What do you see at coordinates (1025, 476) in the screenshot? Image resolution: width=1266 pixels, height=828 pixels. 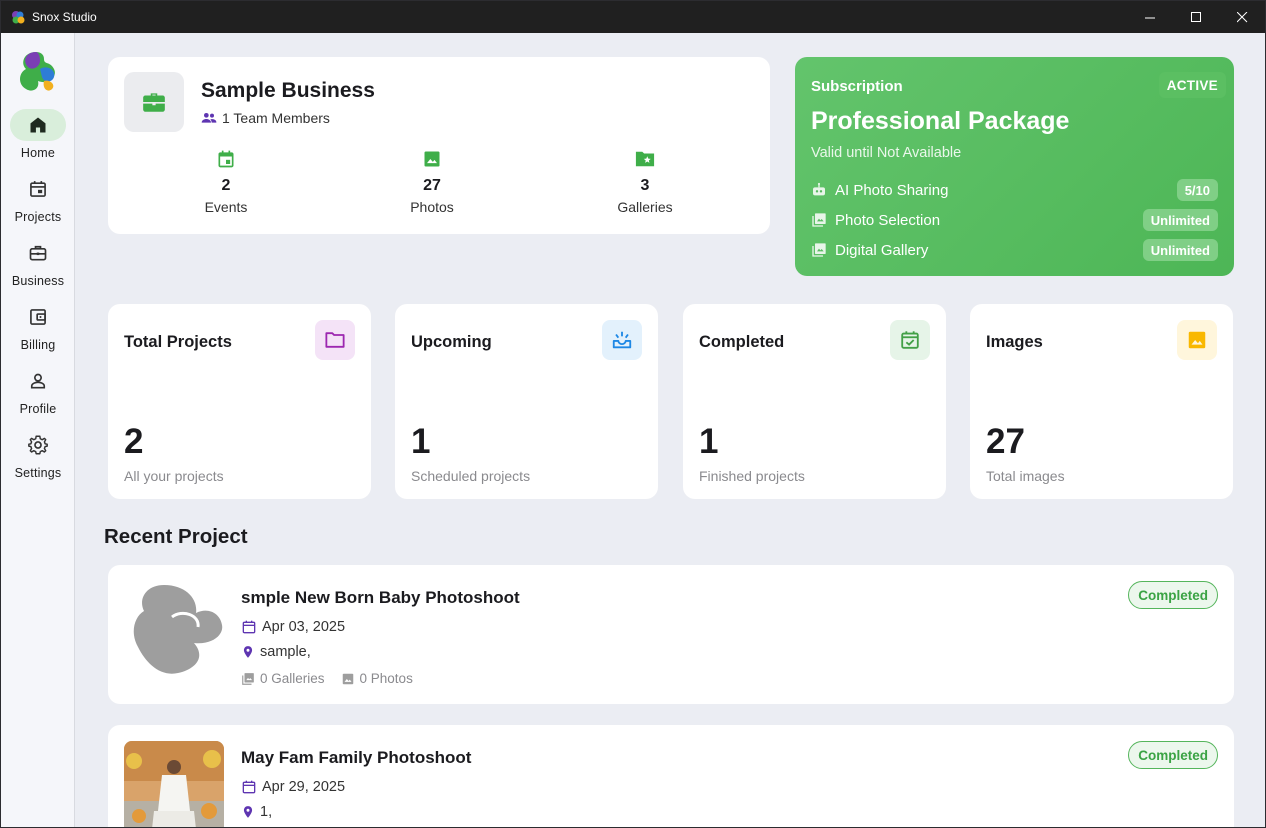 I see `stat-caption: Total images` at bounding box center [1025, 476].